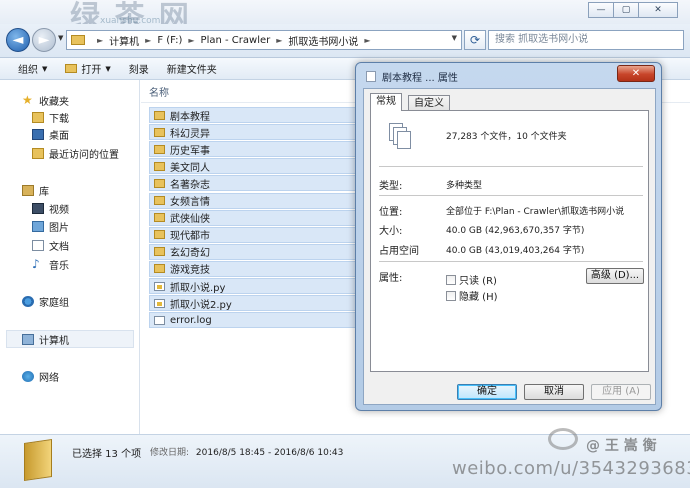 The width and height of the screenshot is (690, 488). What do you see at coordinates (38, 208) in the screenshot?
I see `video-icon` at bounding box center [38, 208].